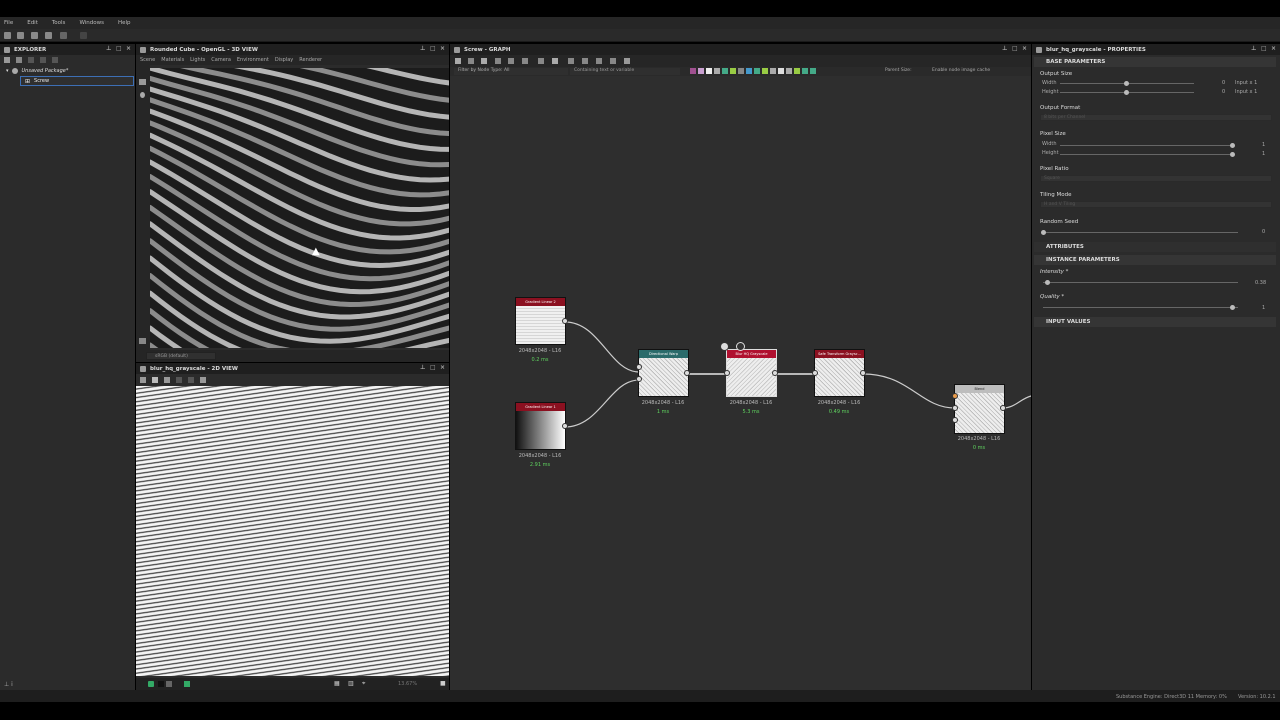 The height and width of the screenshot is (720, 1280). I want to click on save-image-icon, so click(155, 380).